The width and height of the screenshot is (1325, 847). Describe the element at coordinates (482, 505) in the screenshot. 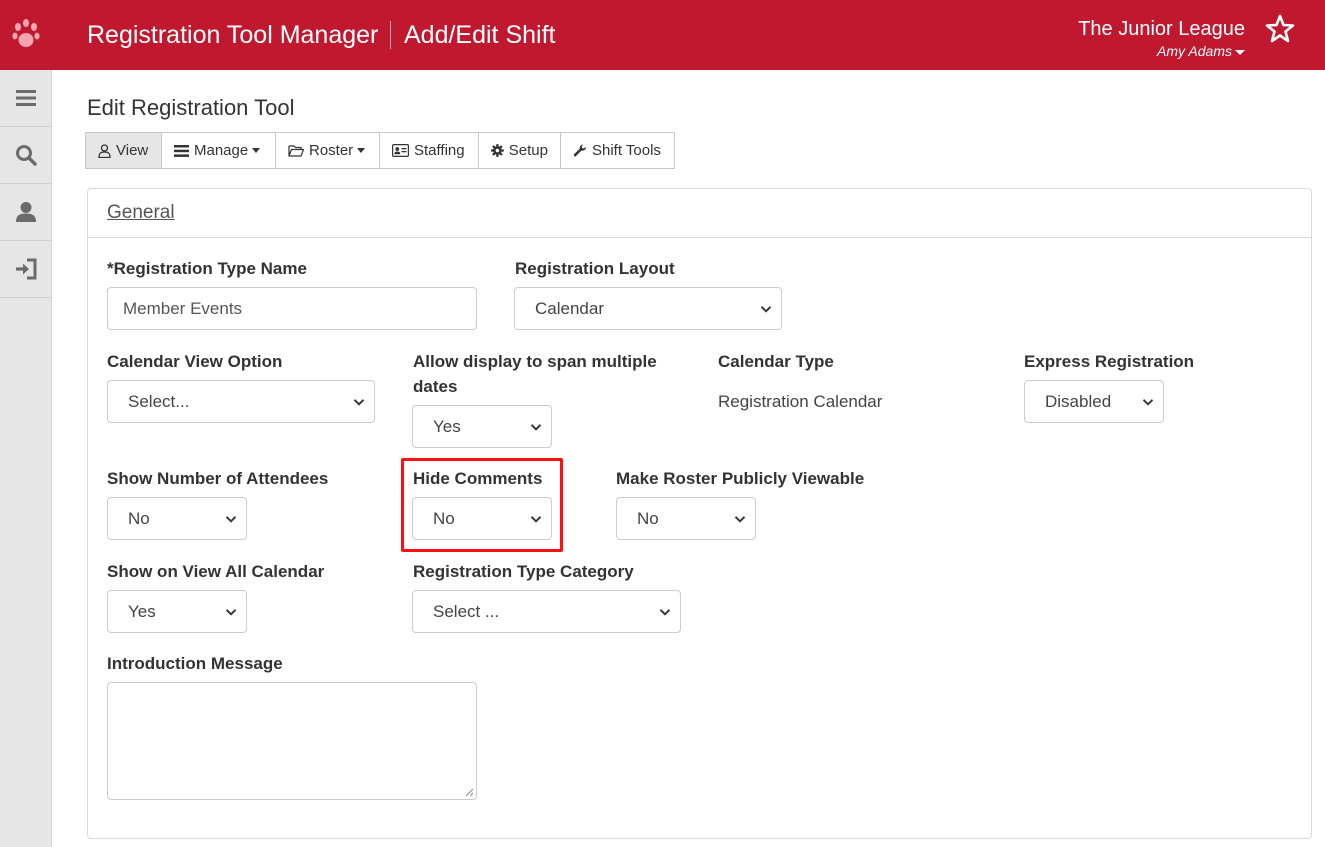

I see `highlight-box` at that location.